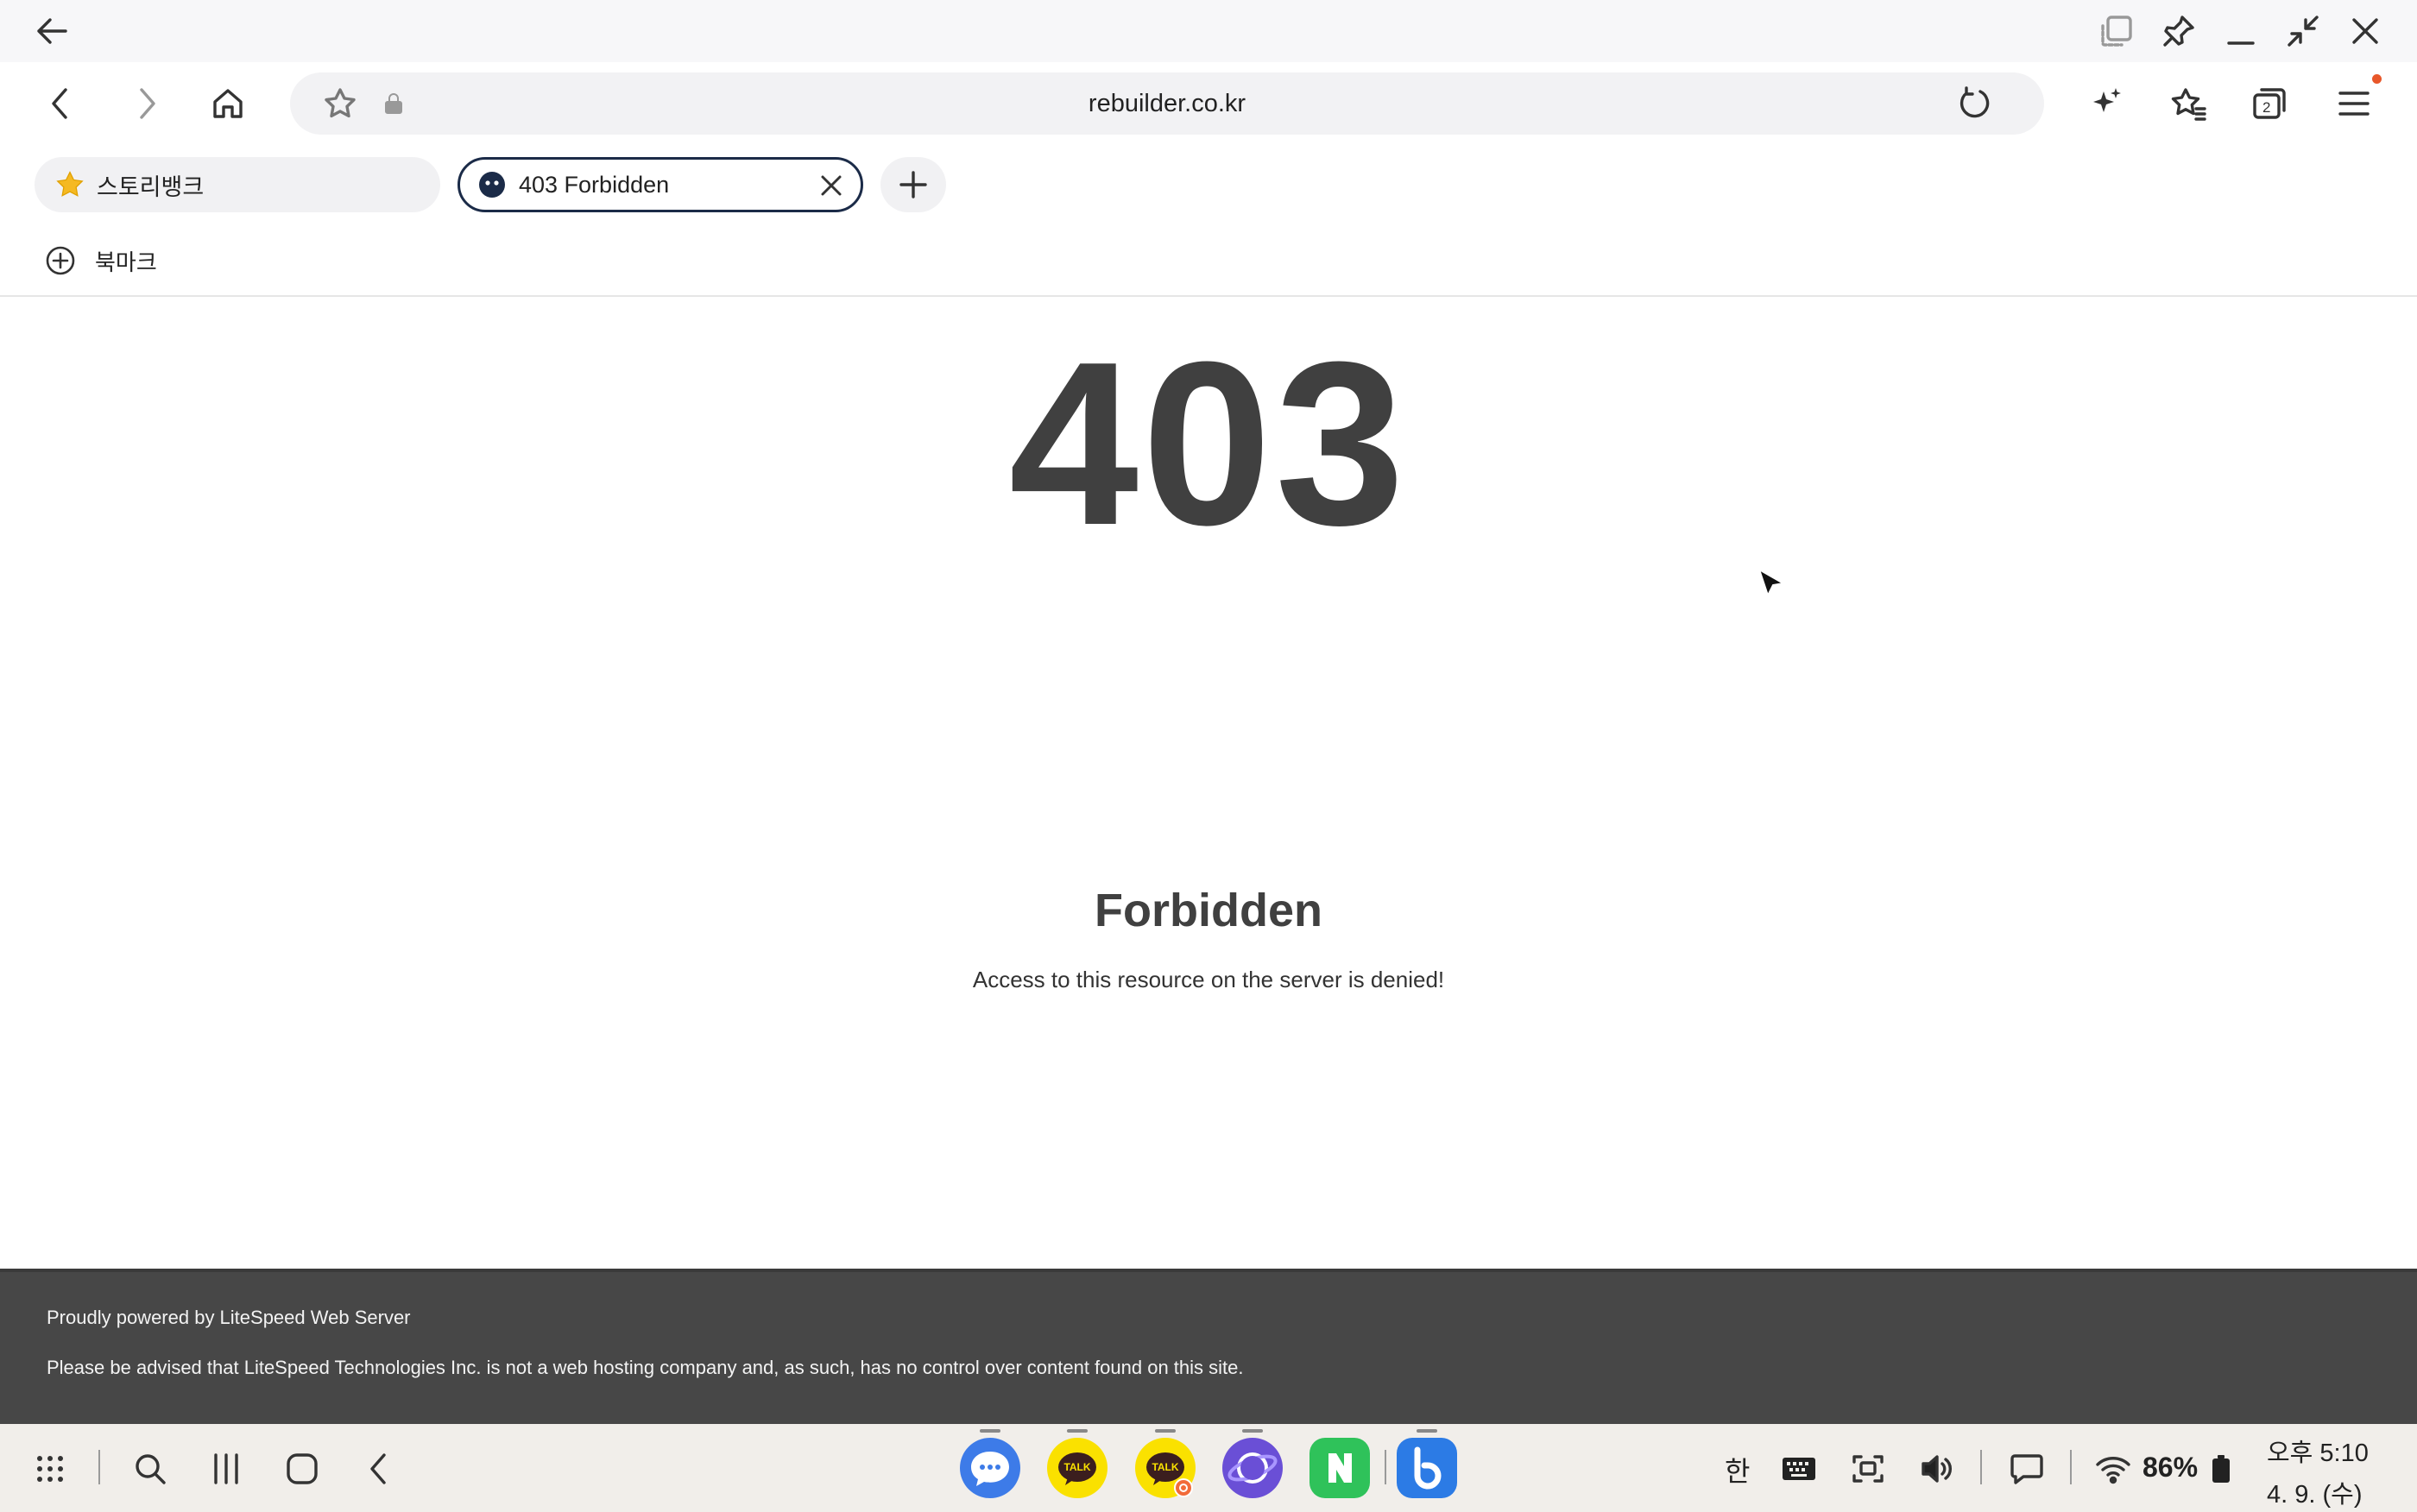 The width and height of the screenshot is (2417, 1512). What do you see at coordinates (2266, 108) in the screenshot?
I see `tab-count: 2` at bounding box center [2266, 108].